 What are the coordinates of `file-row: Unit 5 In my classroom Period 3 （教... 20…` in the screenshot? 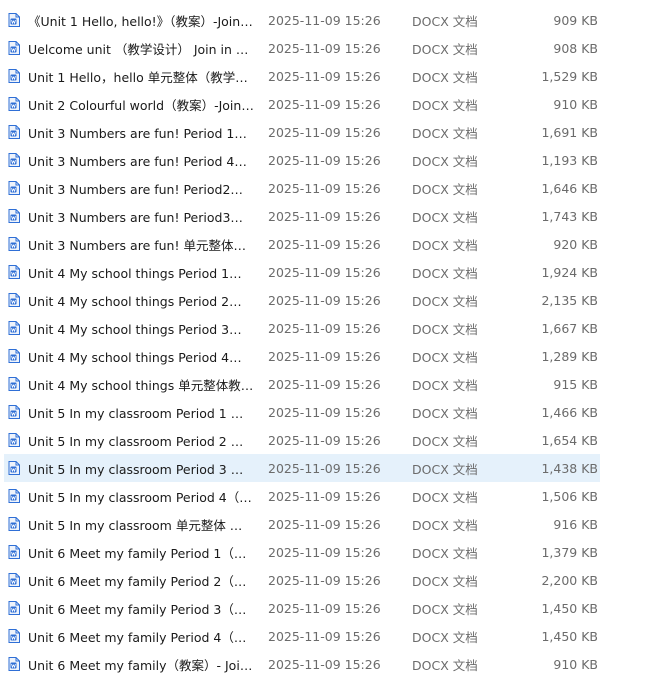 It's located at (302, 468).